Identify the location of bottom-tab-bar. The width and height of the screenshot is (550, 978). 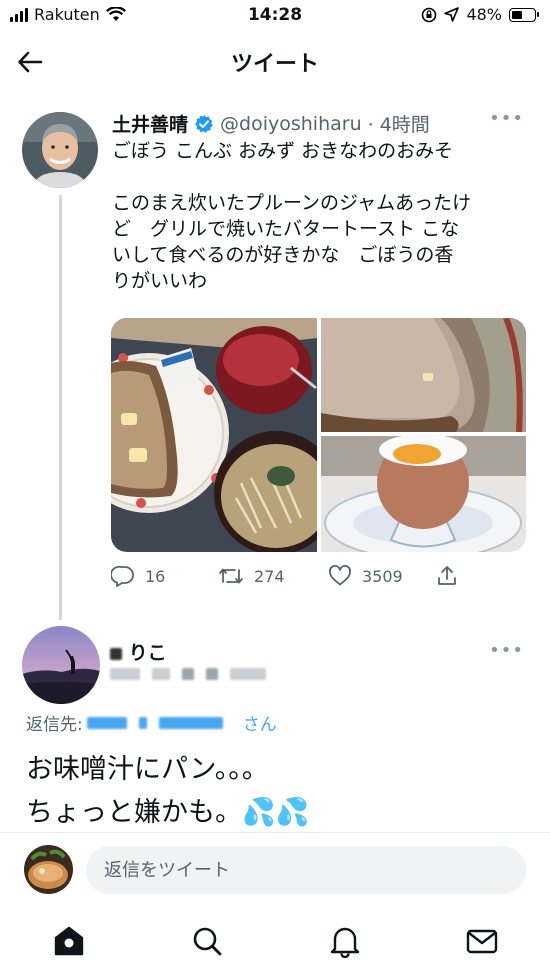
(275, 944).